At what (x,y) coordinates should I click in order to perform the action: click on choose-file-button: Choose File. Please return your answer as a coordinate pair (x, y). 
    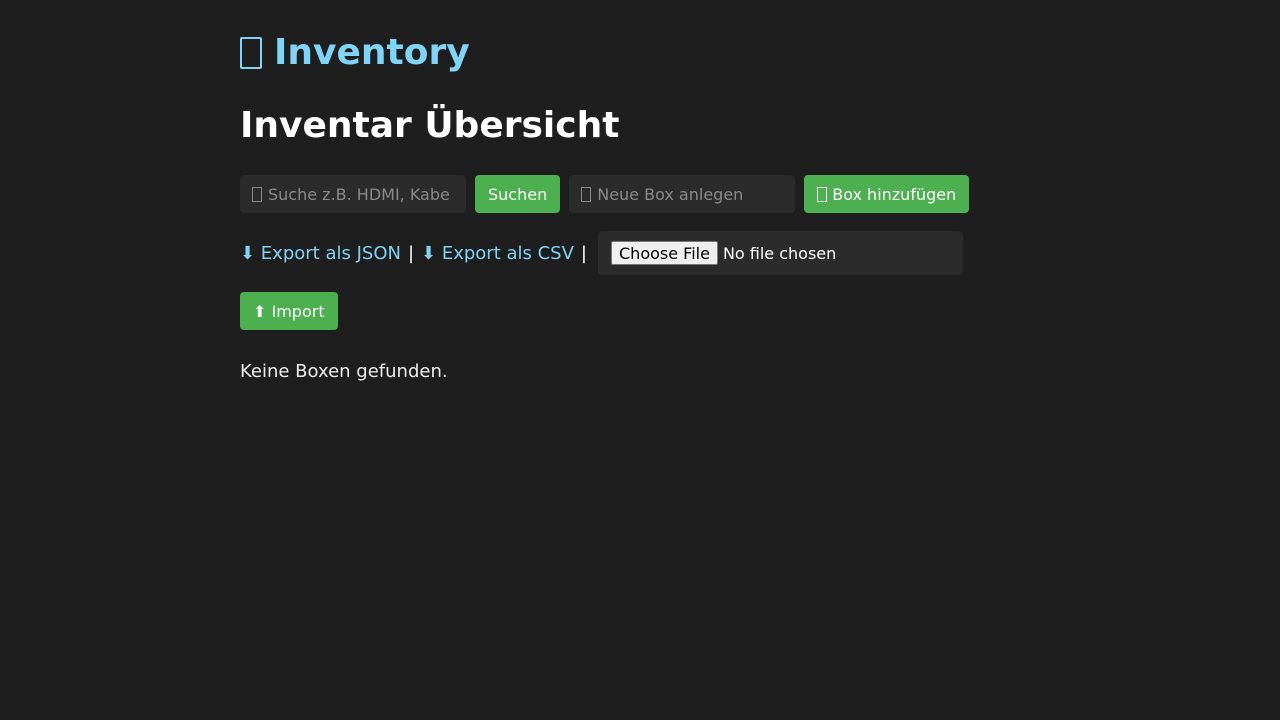
    Looking at the image, I should click on (664, 253).